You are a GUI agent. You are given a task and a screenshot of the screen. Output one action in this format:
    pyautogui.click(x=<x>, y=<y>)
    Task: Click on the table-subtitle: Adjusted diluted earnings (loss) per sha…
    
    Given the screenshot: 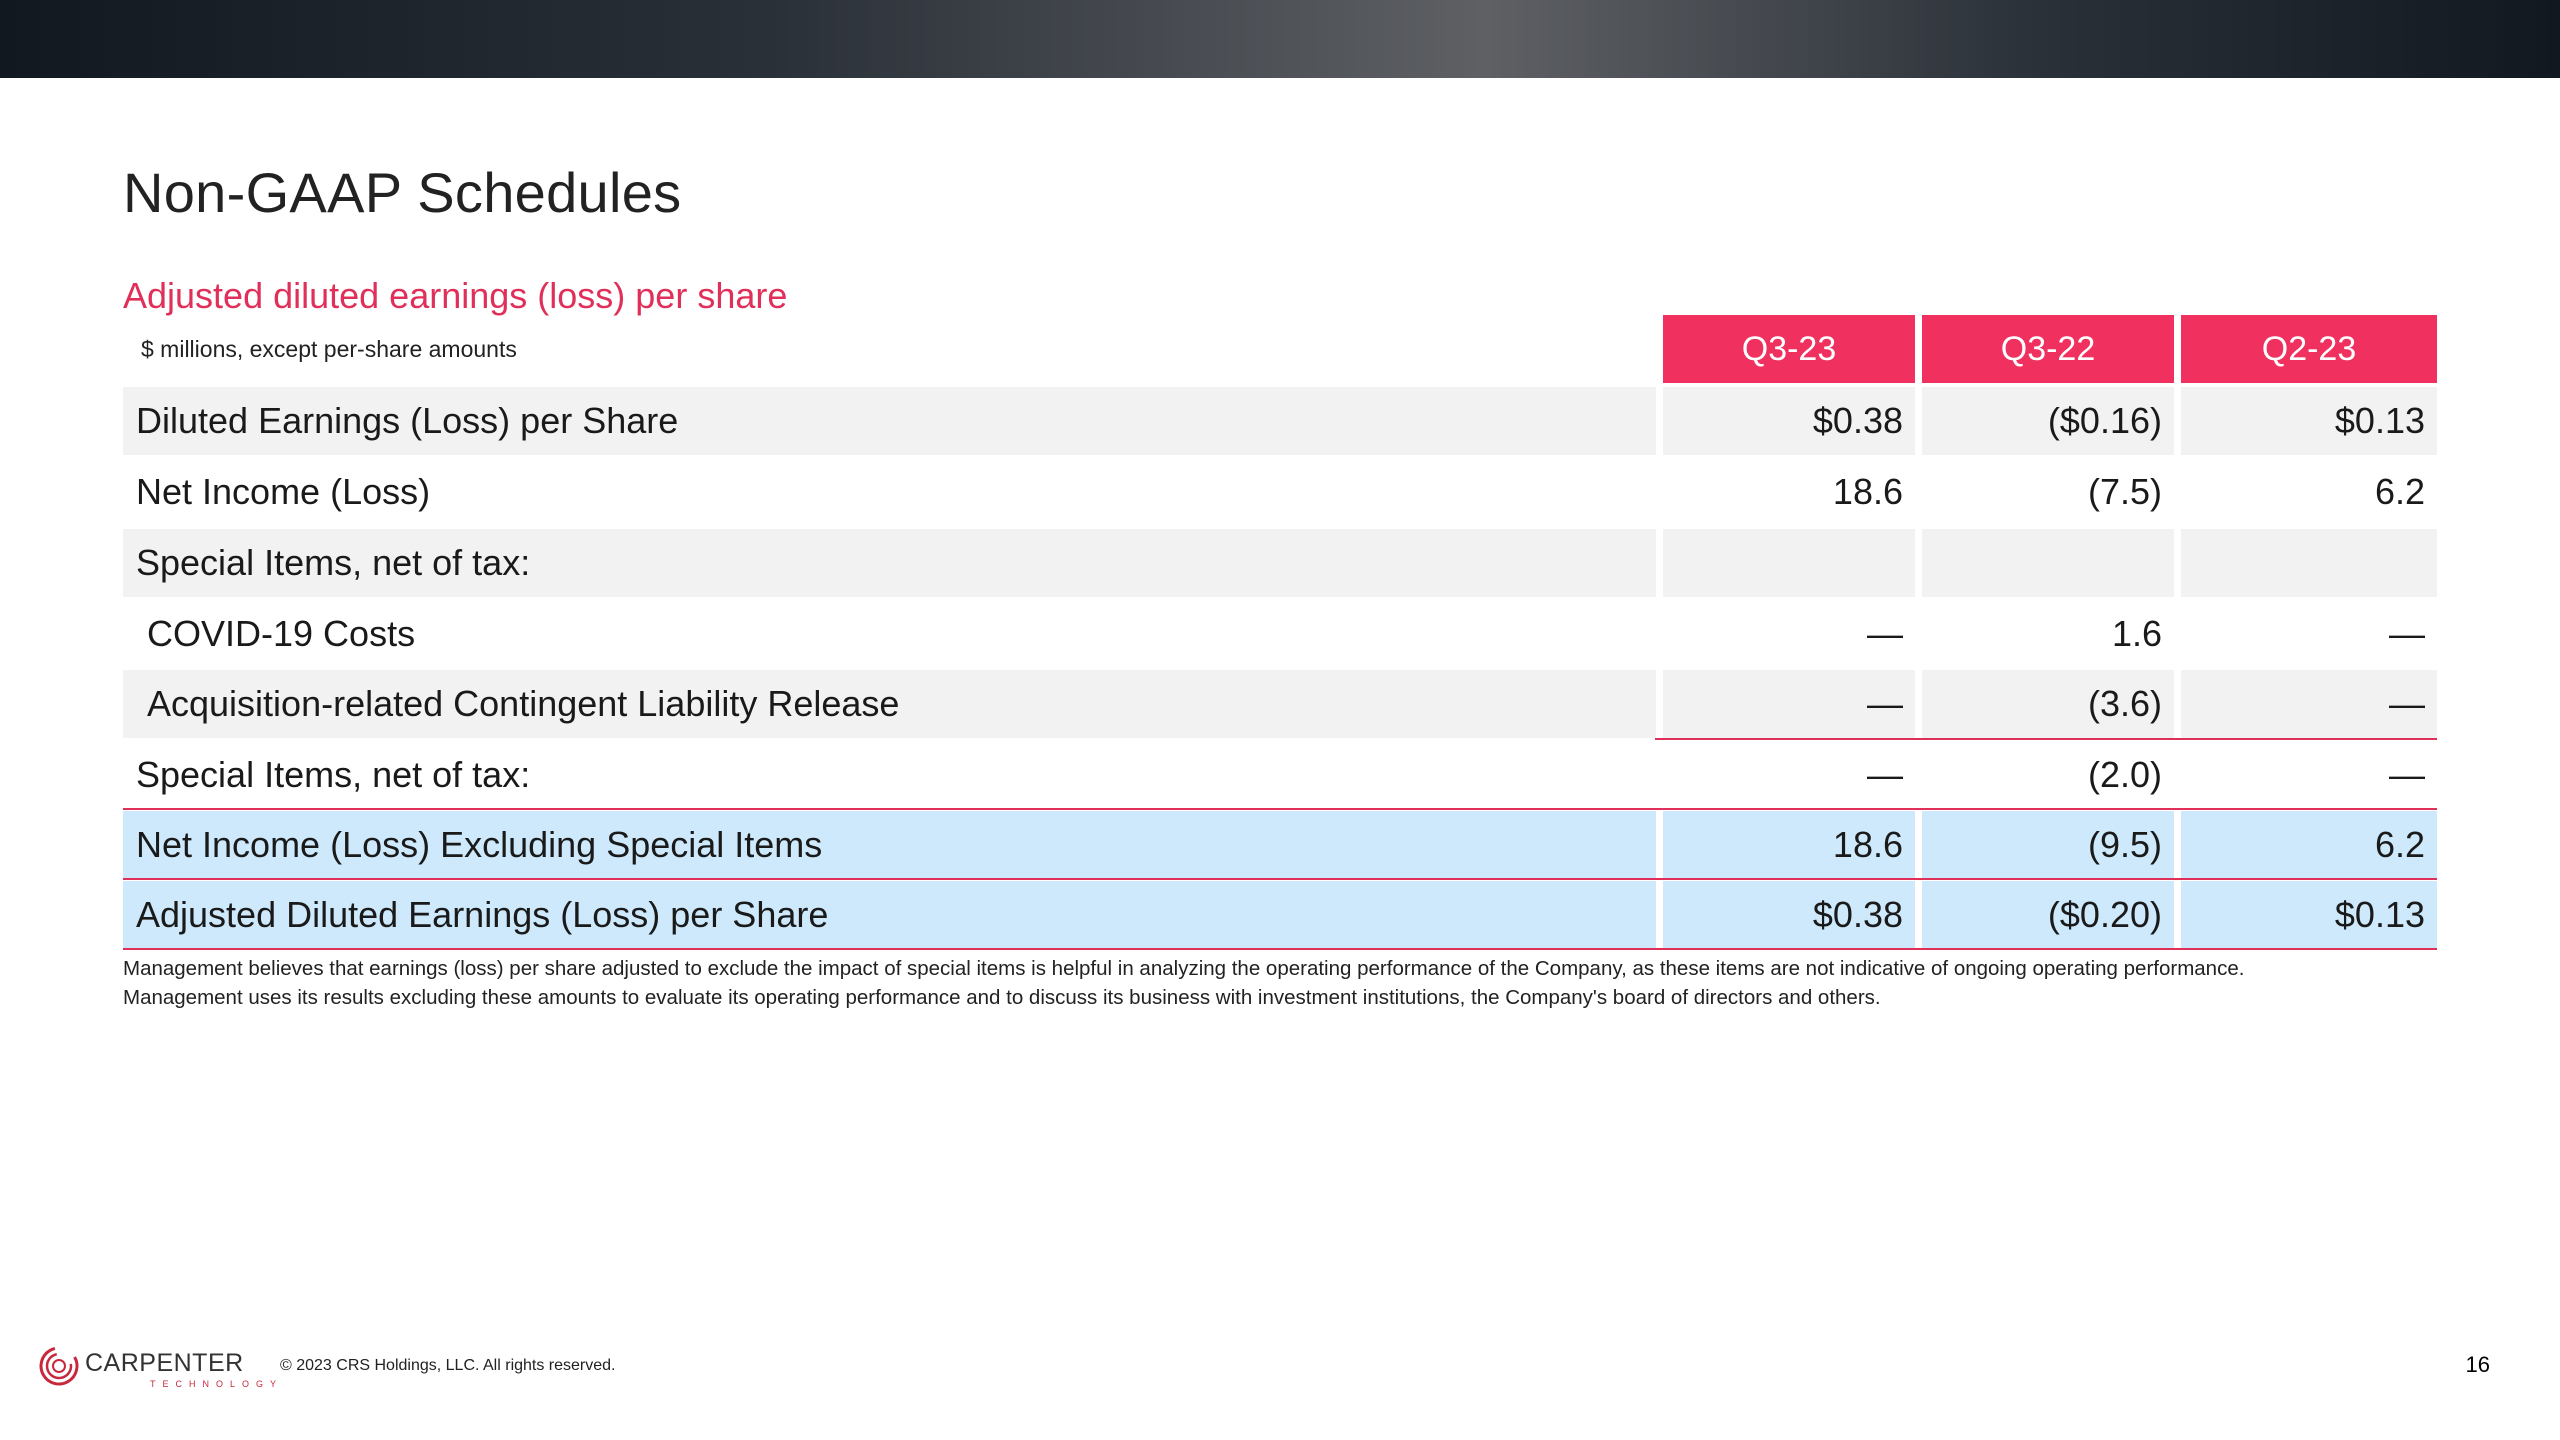 What is the action you would take?
    pyautogui.click(x=455, y=295)
    